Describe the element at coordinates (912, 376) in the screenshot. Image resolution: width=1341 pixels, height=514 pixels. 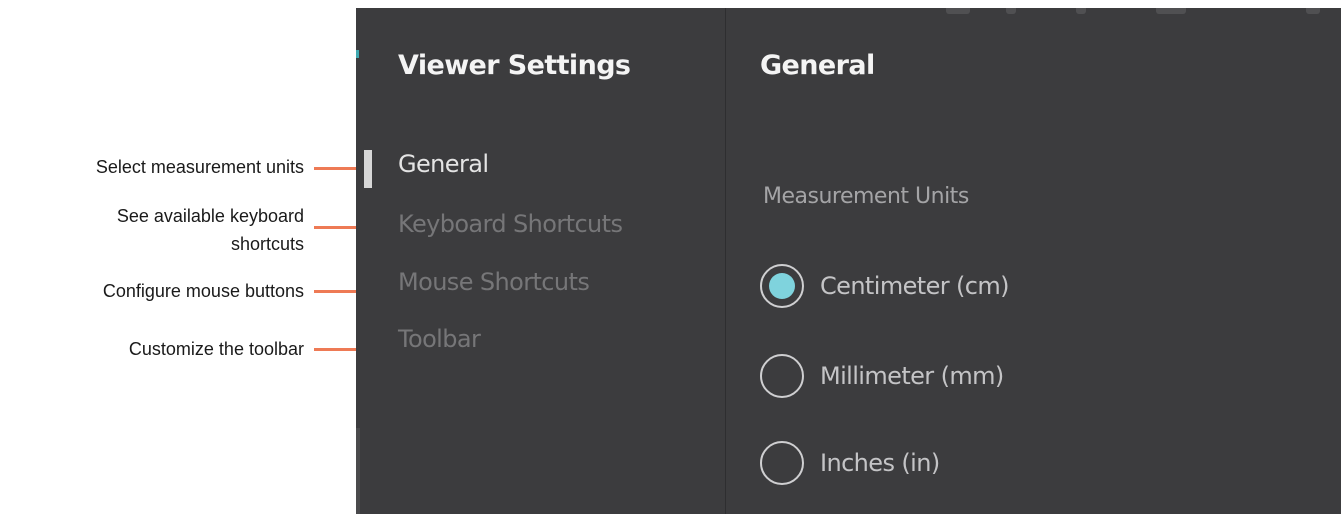
I see `radio-label-millimeter: Millimeter (mm)` at that location.